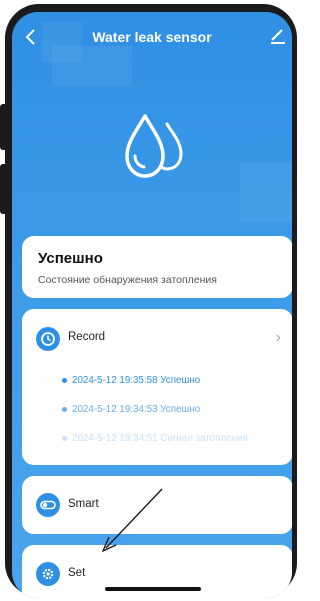 The image size is (320, 601). Describe the element at coordinates (153, 589) in the screenshot. I see `home-indicator` at that location.